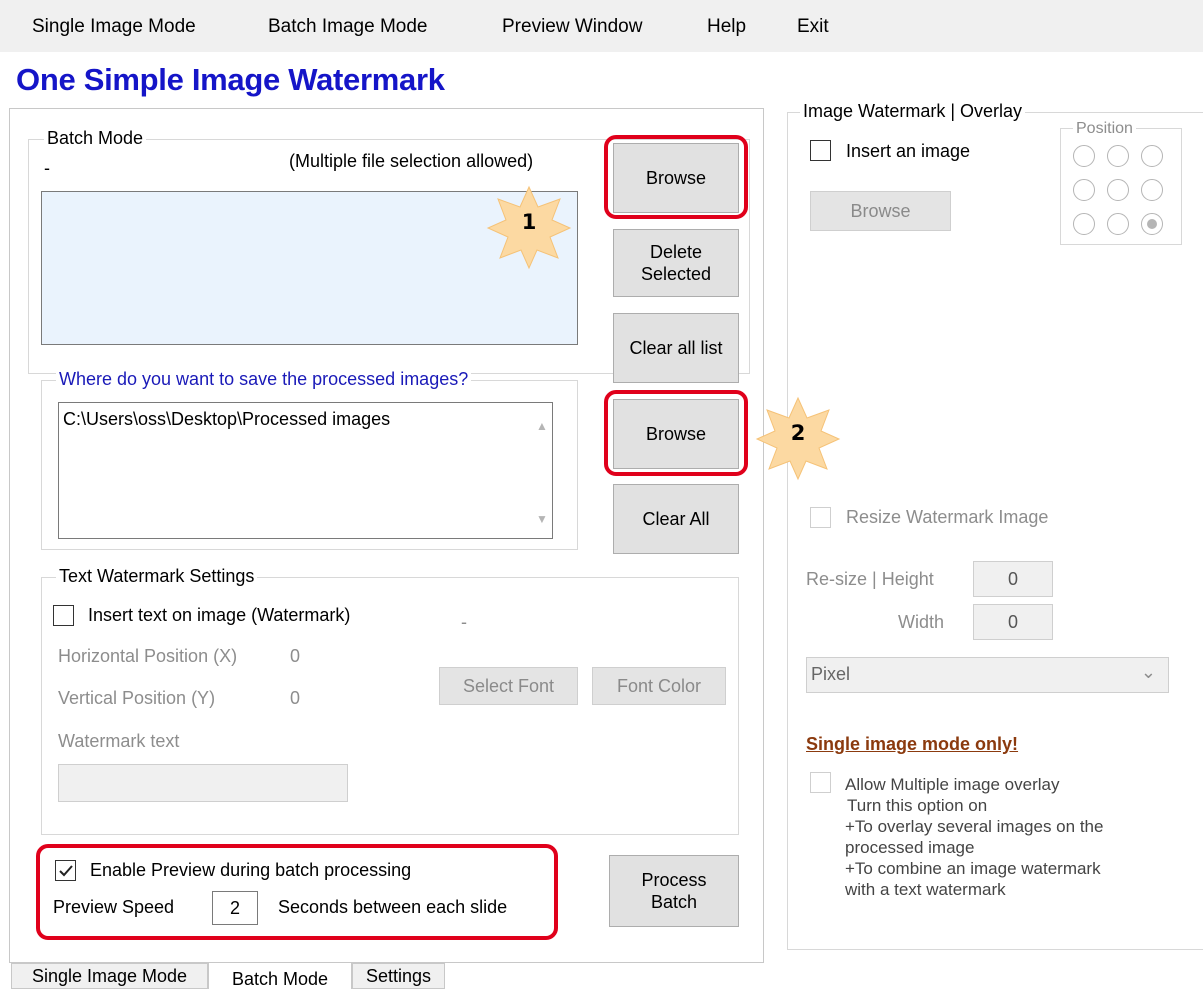  What do you see at coordinates (157, 576) in the screenshot?
I see `text-watermark-label: Text Watermark Settings` at bounding box center [157, 576].